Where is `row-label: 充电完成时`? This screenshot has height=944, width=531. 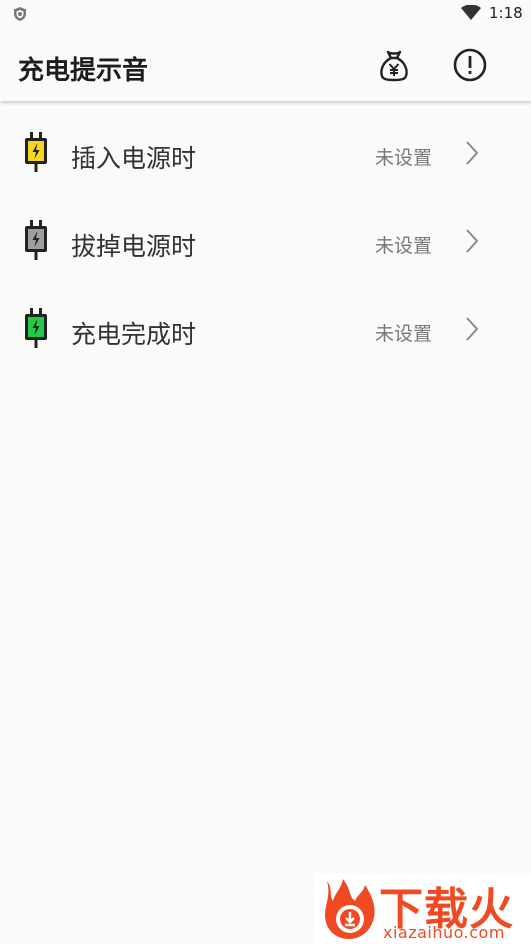 row-label: 充电完成时 is located at coordinates (134, 334).